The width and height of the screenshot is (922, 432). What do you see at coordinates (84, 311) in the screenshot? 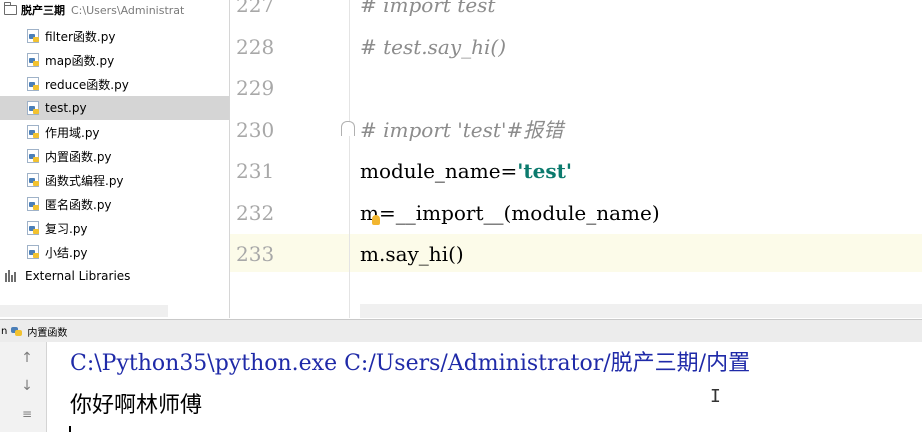
I see `sidebar-horizontal-scrollbar` at bounding box center [84, 311].